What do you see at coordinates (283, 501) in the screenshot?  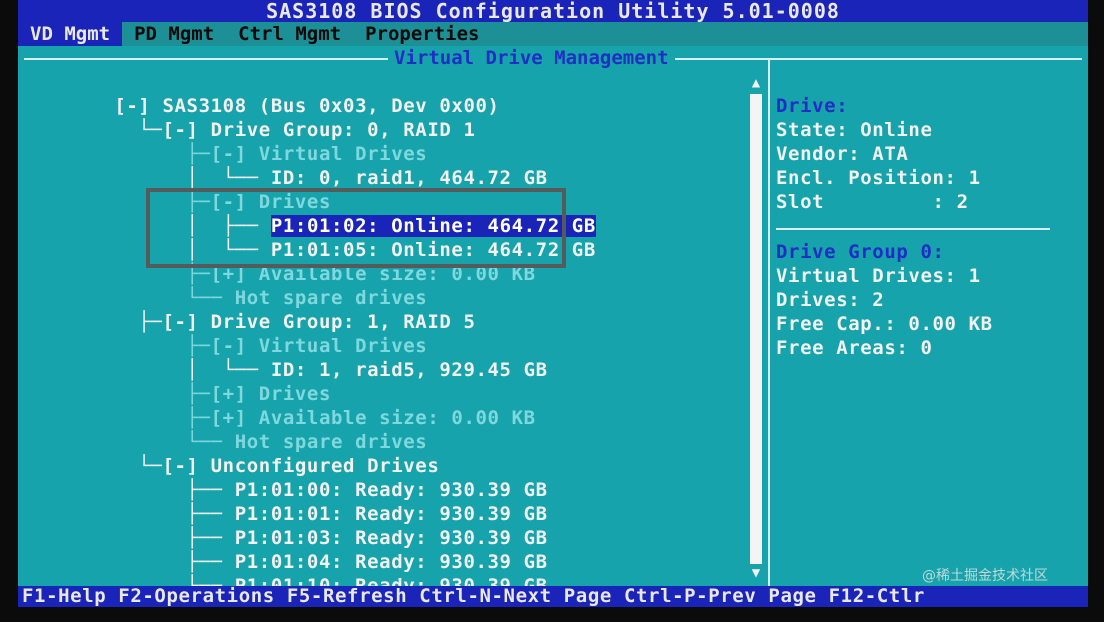 I see `tree-drive-p1-01-01: ├── P1:01:01: Ready: 930.39 GB` at bounding box center [283, 501].